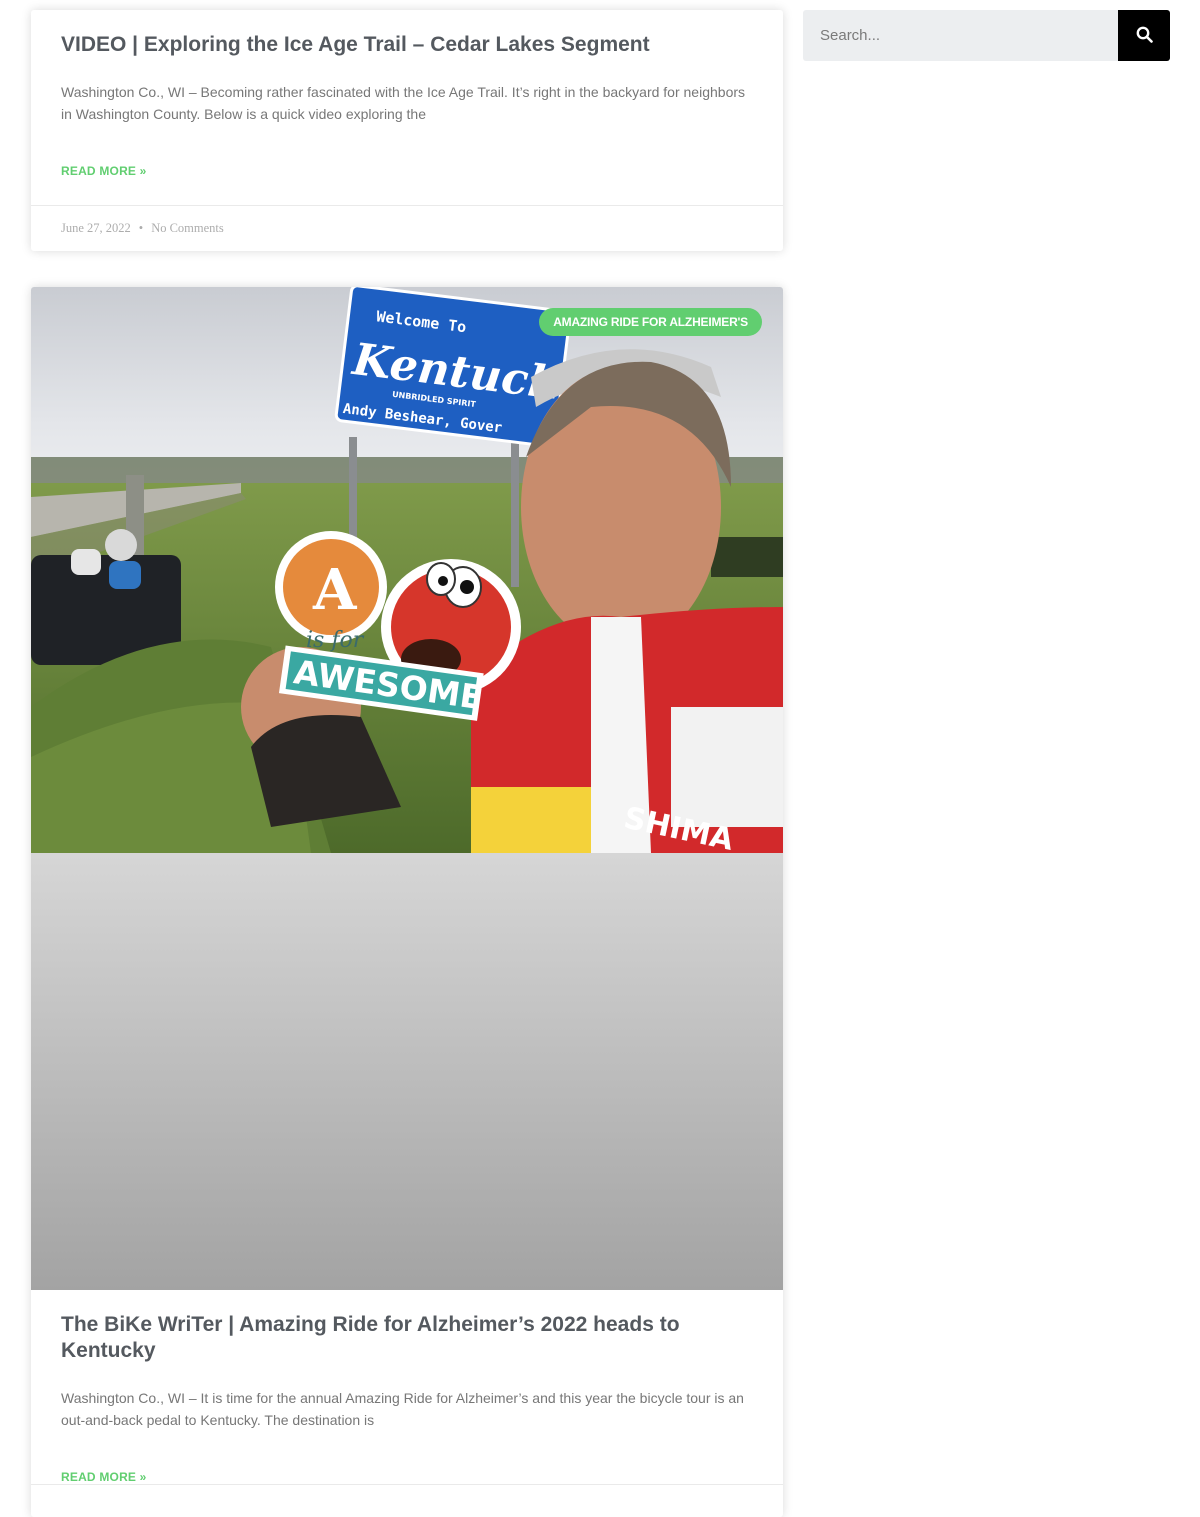 This screenshot has height=1517, width=1200. Describe the element at coordinates (96, 228) in the screenshot. I see `post-date: June 27, 2022` at that location.